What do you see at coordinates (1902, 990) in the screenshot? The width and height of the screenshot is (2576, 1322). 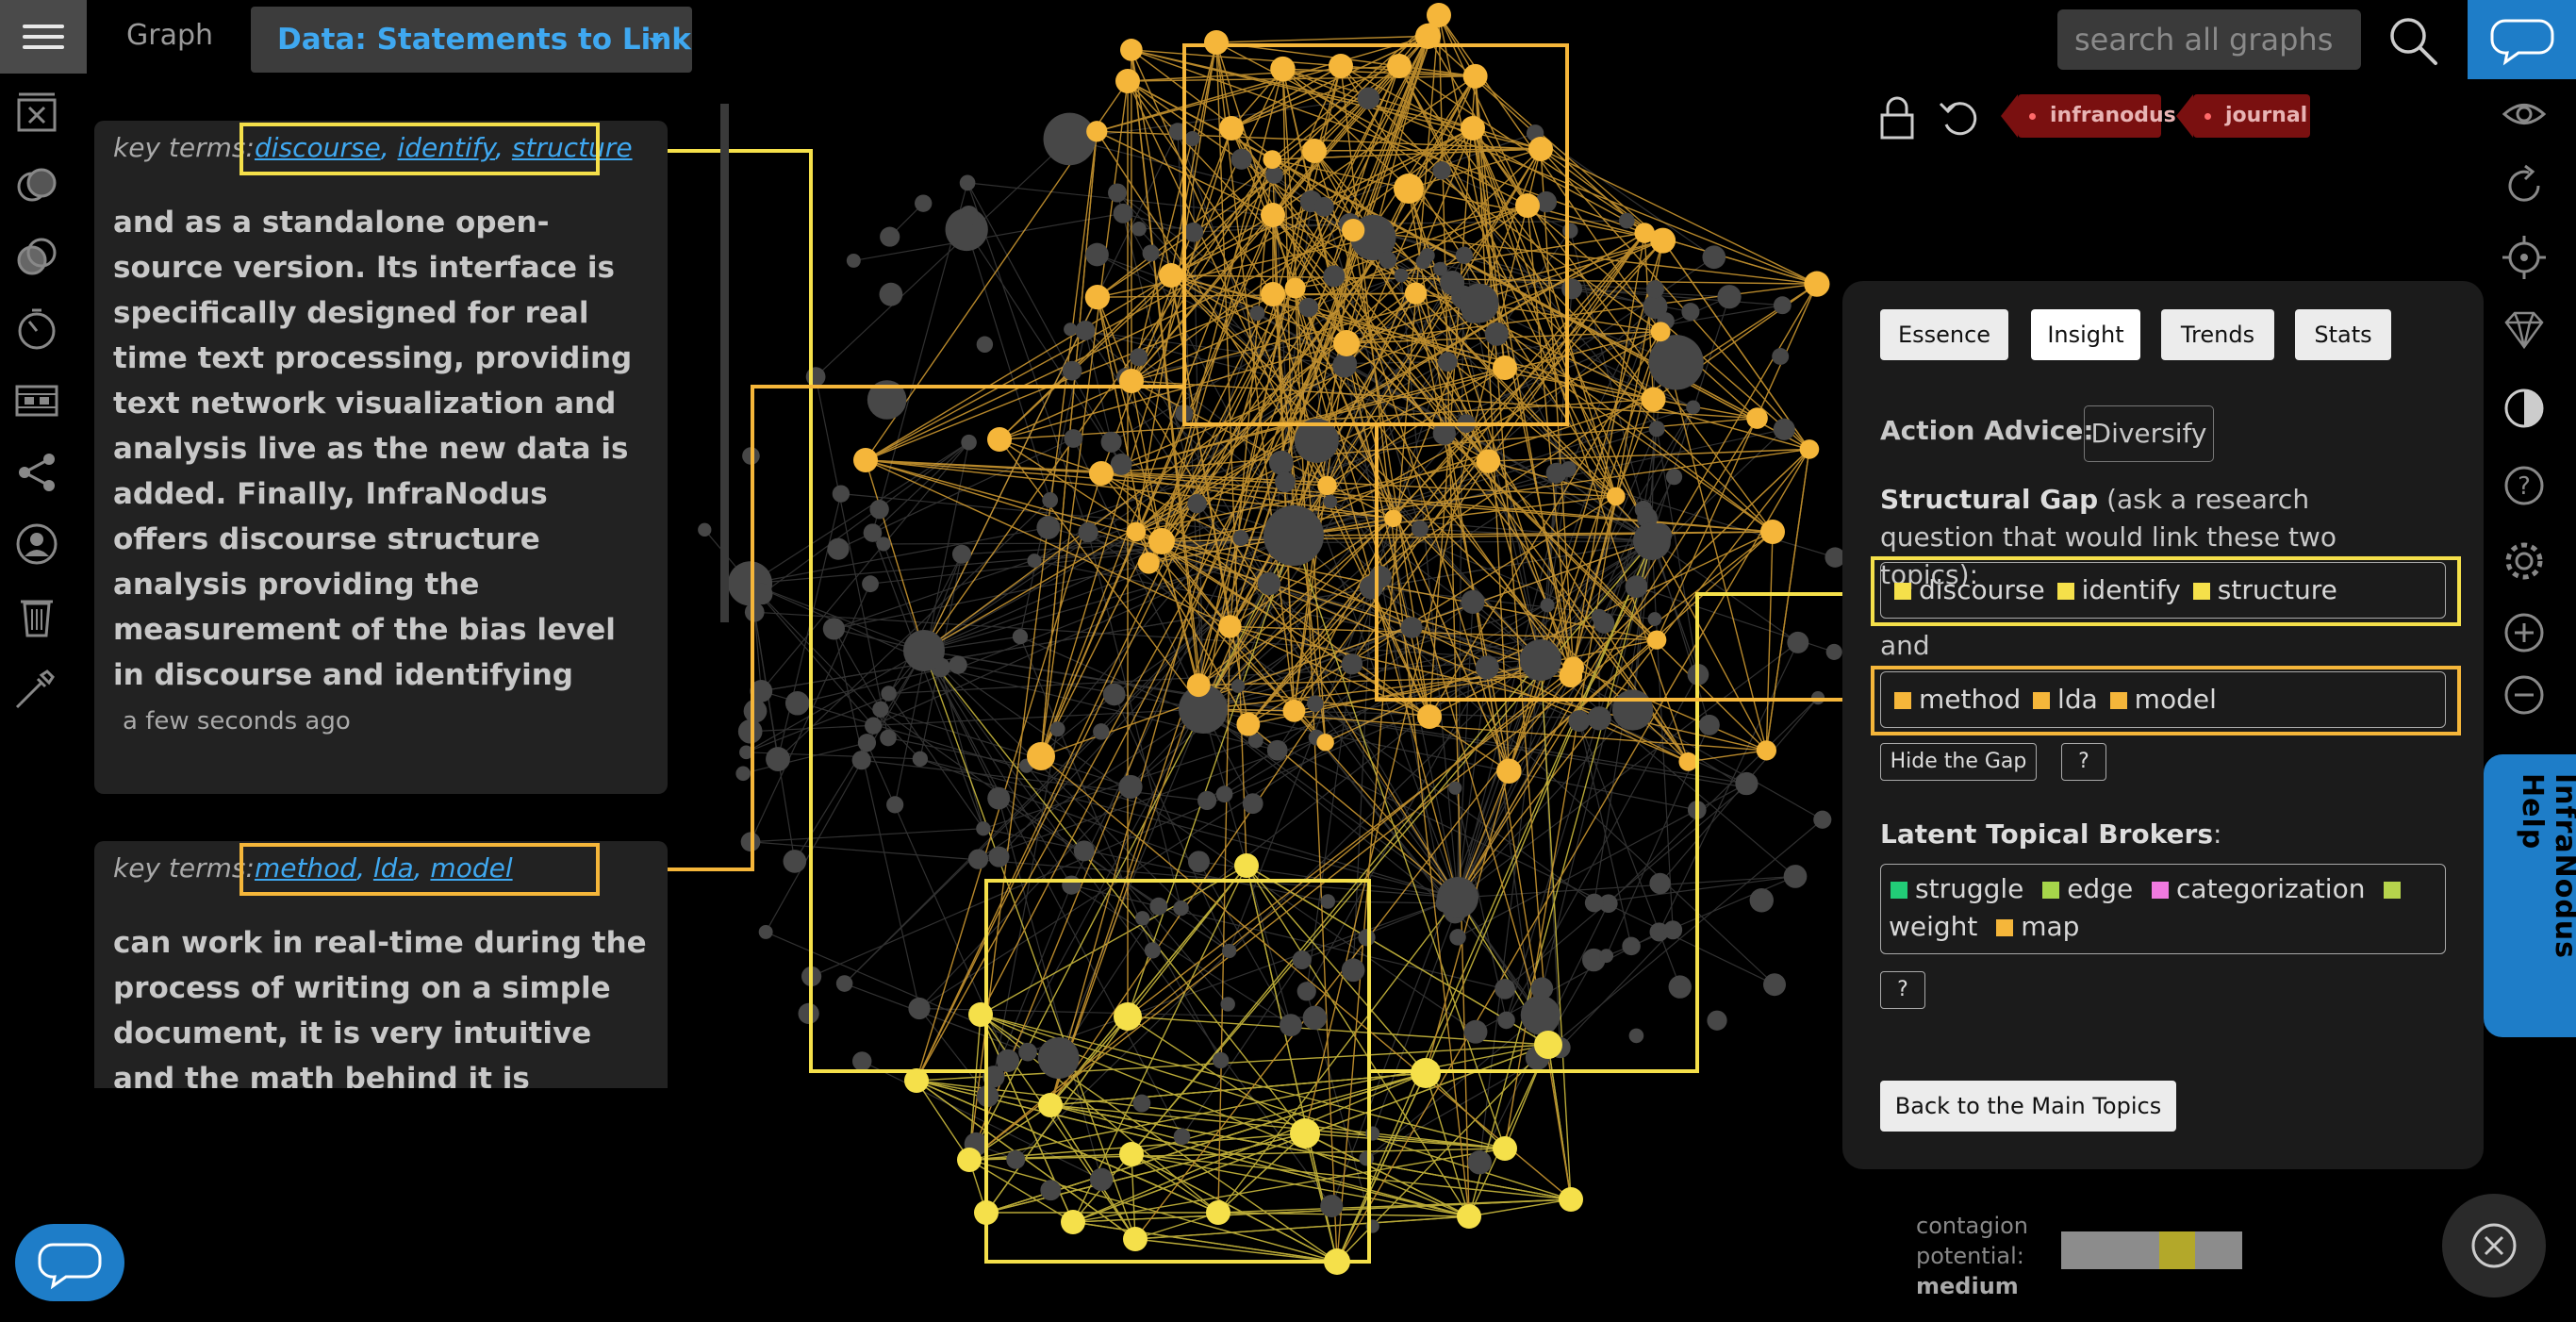 I see `brokers-help-button: ?` at bounding box center [1902, 990].